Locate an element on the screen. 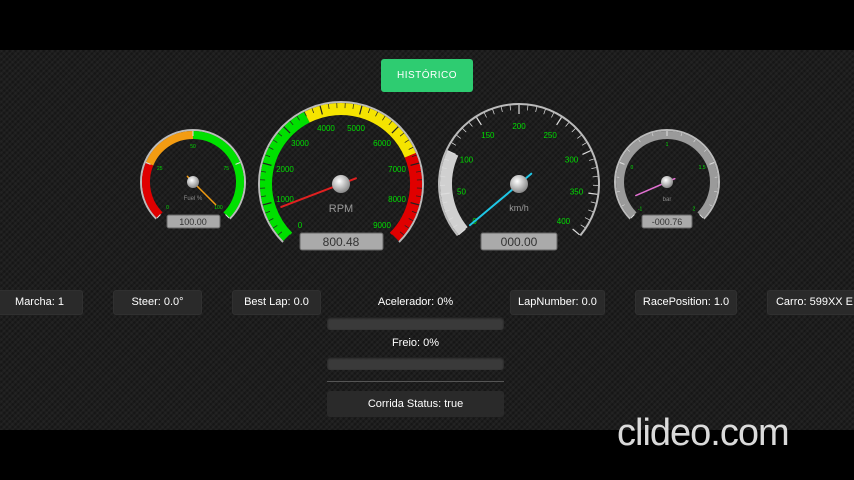  boost-tick-label: 1 is located at coordinates (667, 145).